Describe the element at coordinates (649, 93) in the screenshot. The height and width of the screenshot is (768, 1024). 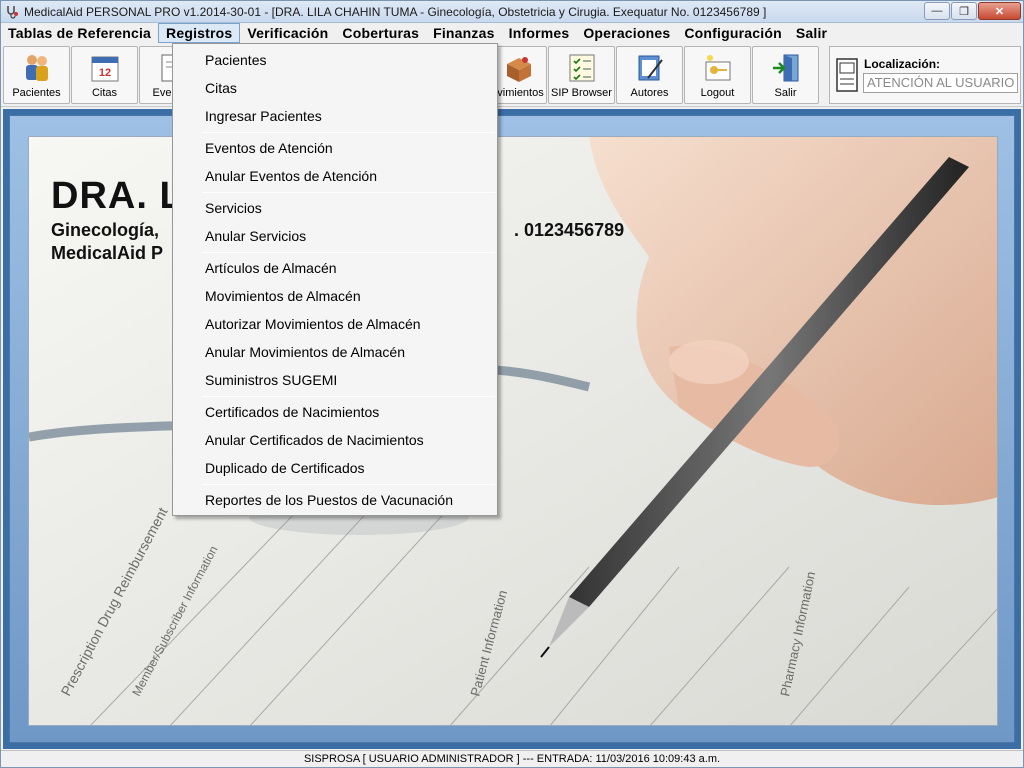
I see `autores-label: Autores` at that location.